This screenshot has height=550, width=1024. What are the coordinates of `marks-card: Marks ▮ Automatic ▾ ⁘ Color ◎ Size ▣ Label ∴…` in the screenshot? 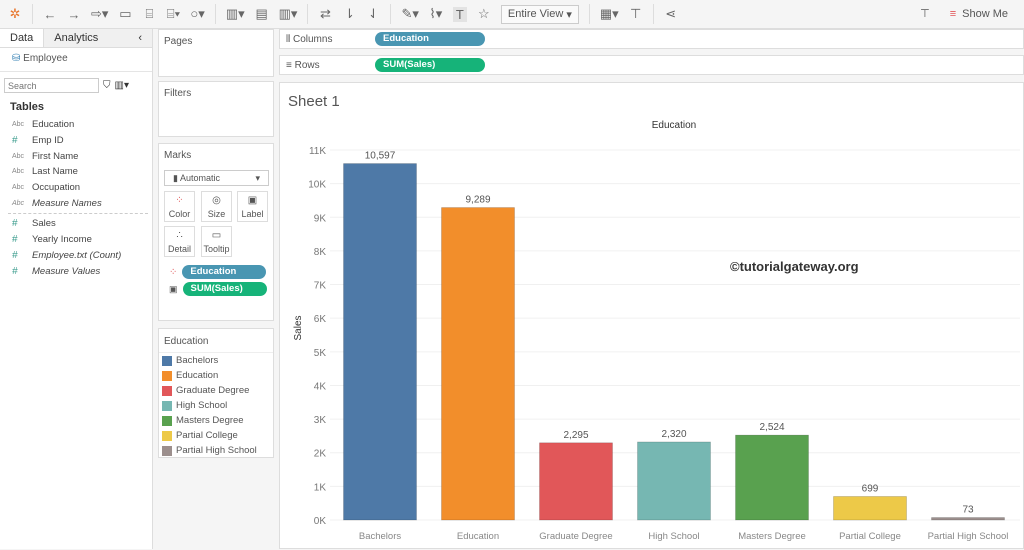 It's located at (216, 232).